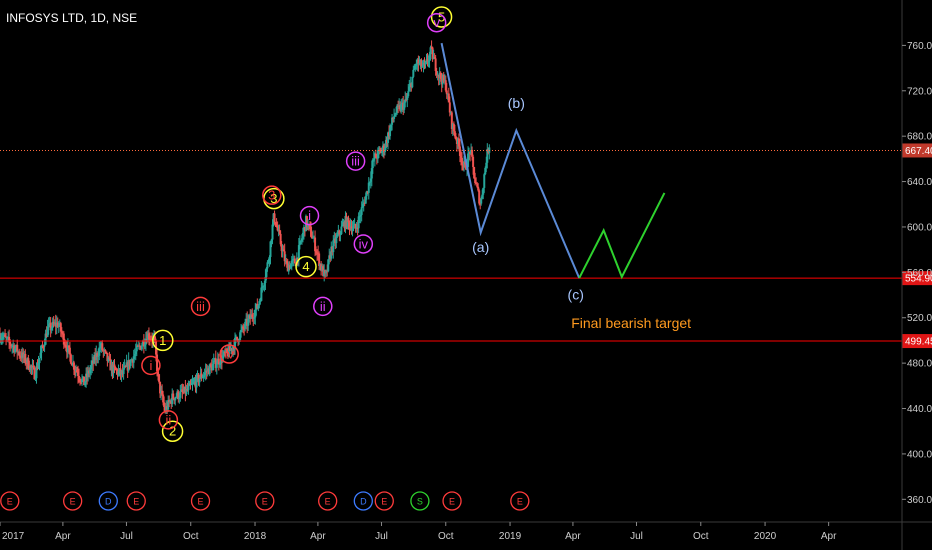  I want to click on final-target-annotation: Final bearish target, so click(631, 323).